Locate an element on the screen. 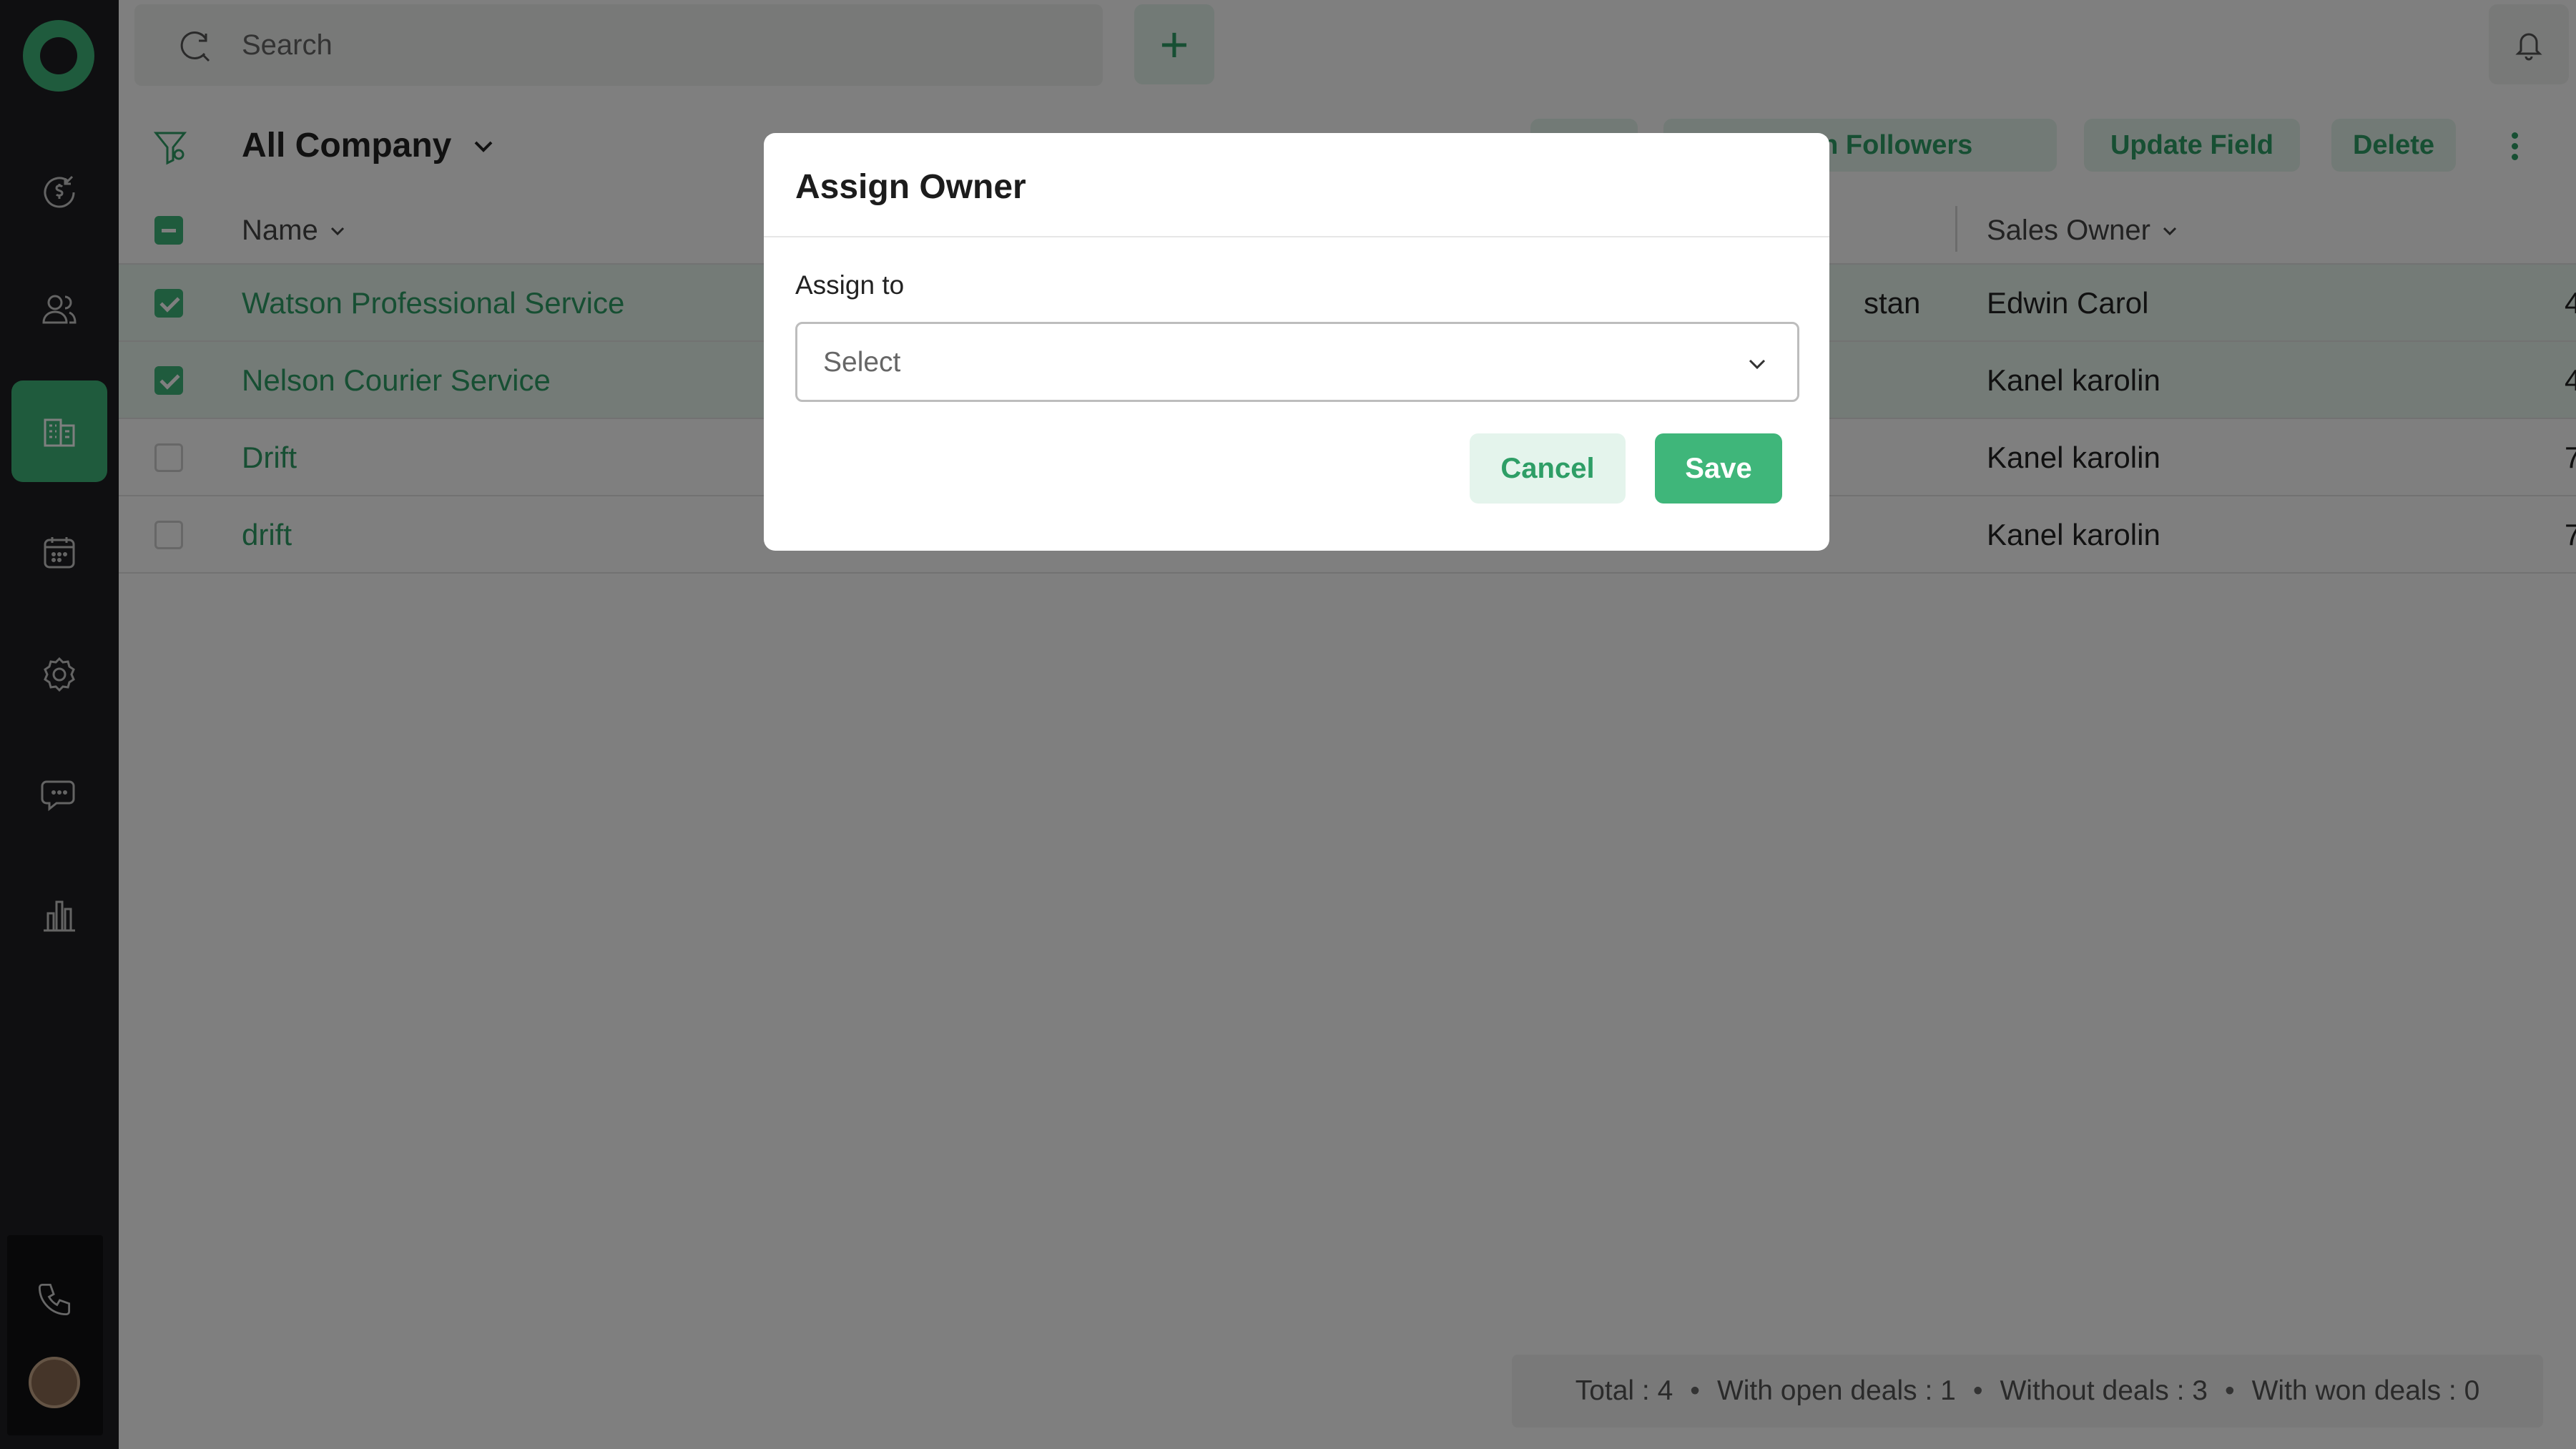 This screenshot has height=1449, width=2576. select-placeholder: Select is located at coordinates (862, 362).